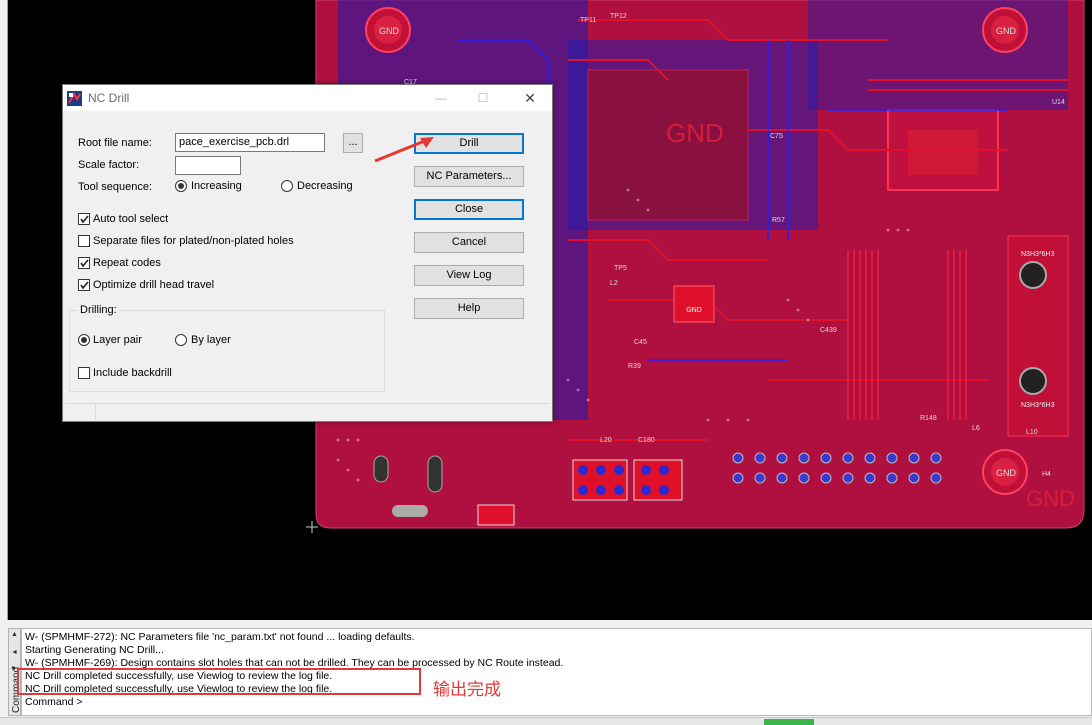 Image resolution: width=1092 pixels, height=725 pixels. I want to click on optimize-drill-travel-label: Optimize drill head travel, so click(154, 285).